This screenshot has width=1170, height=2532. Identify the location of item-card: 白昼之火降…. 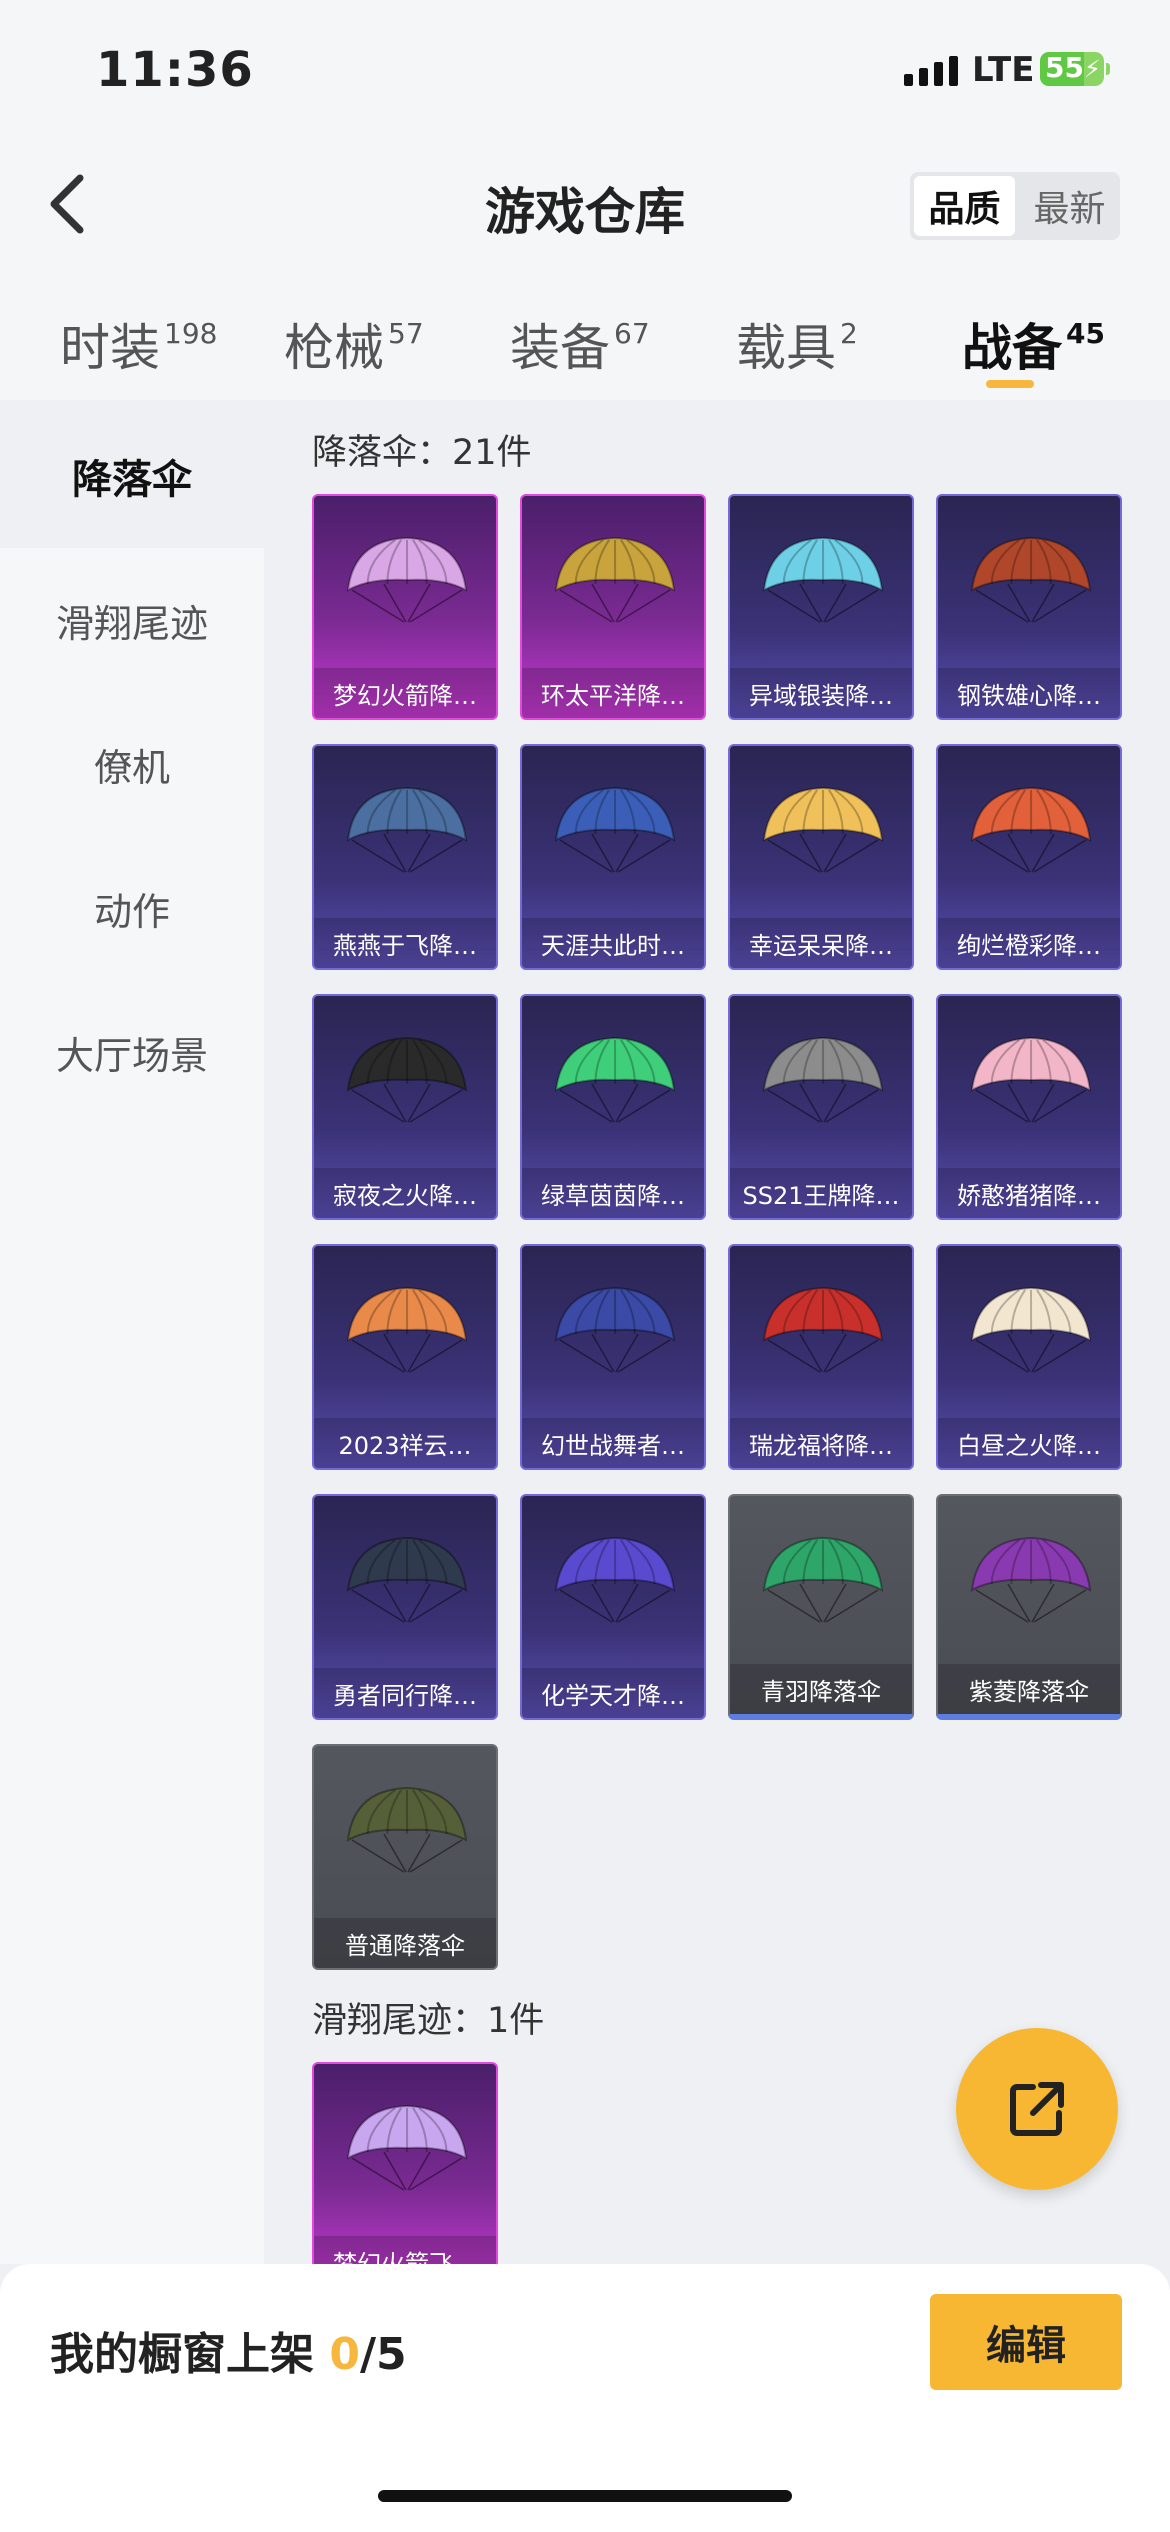
(1029, 1357).